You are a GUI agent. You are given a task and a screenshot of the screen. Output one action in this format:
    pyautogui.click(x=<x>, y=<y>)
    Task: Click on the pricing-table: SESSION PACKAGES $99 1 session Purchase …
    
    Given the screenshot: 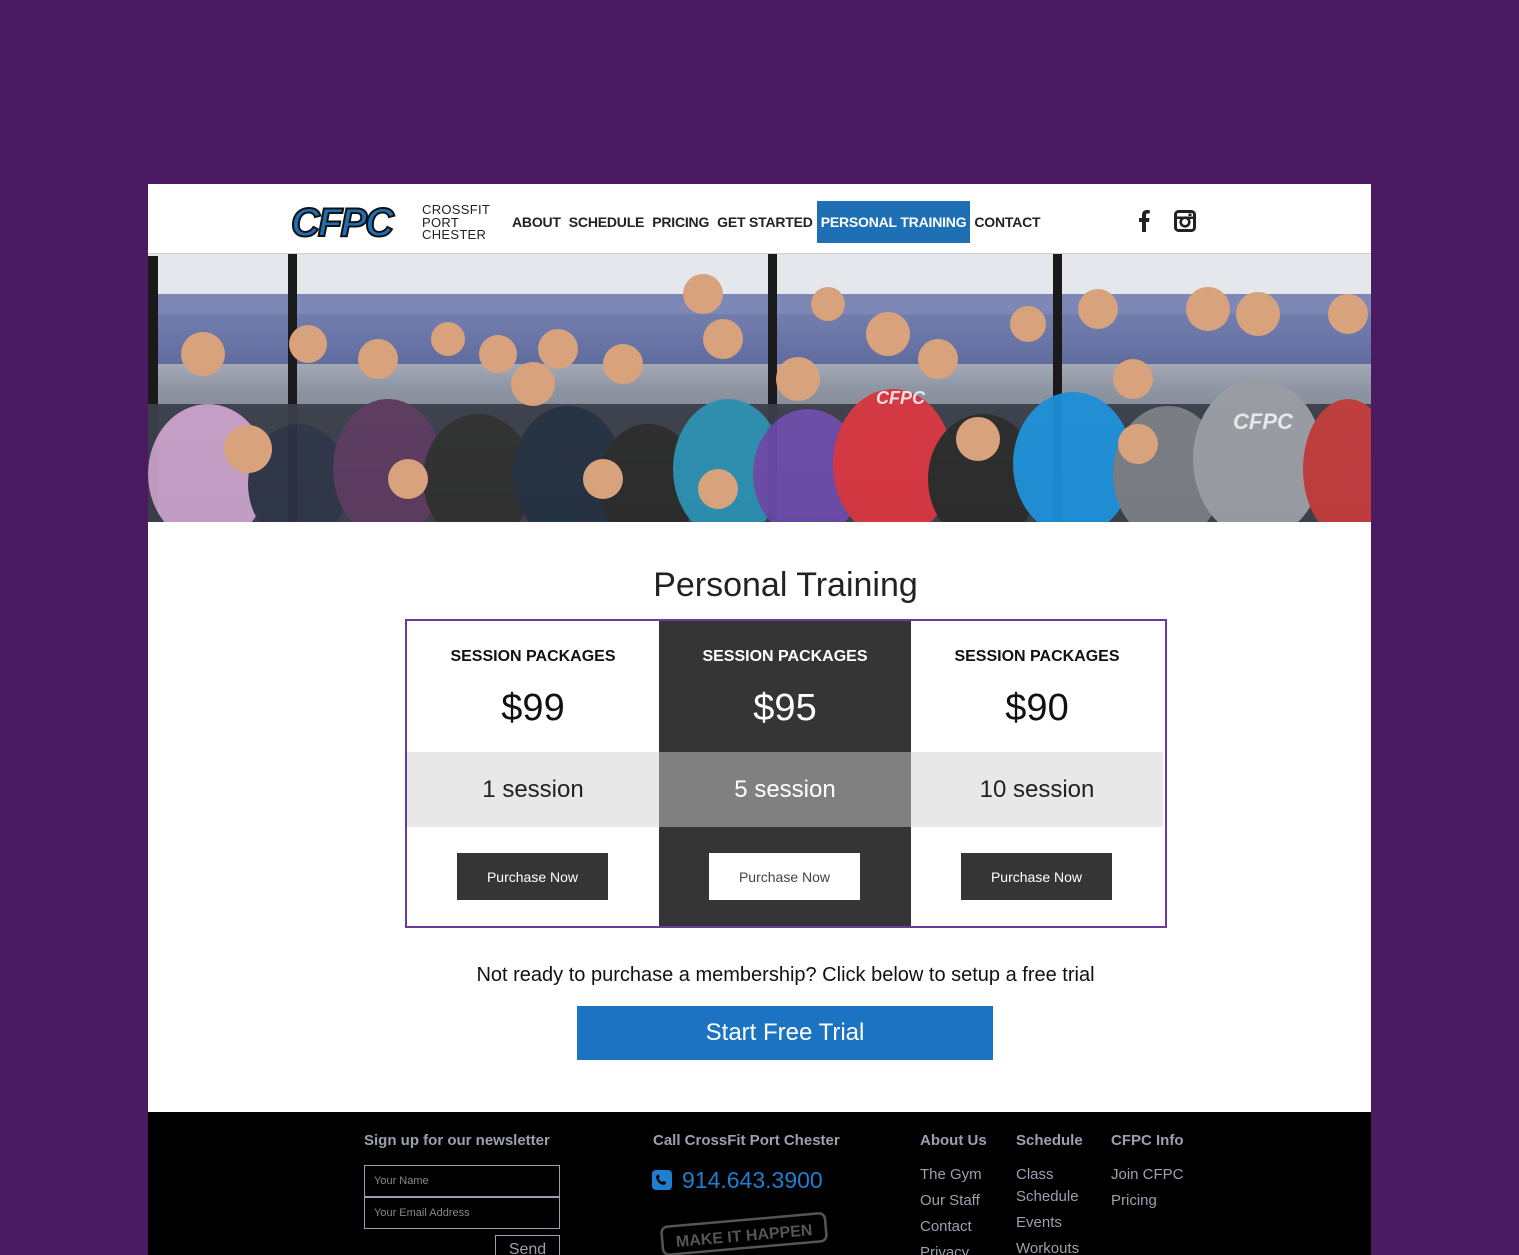 What is the action you would take?
    pyautogui.click(x=786, y=773)
    